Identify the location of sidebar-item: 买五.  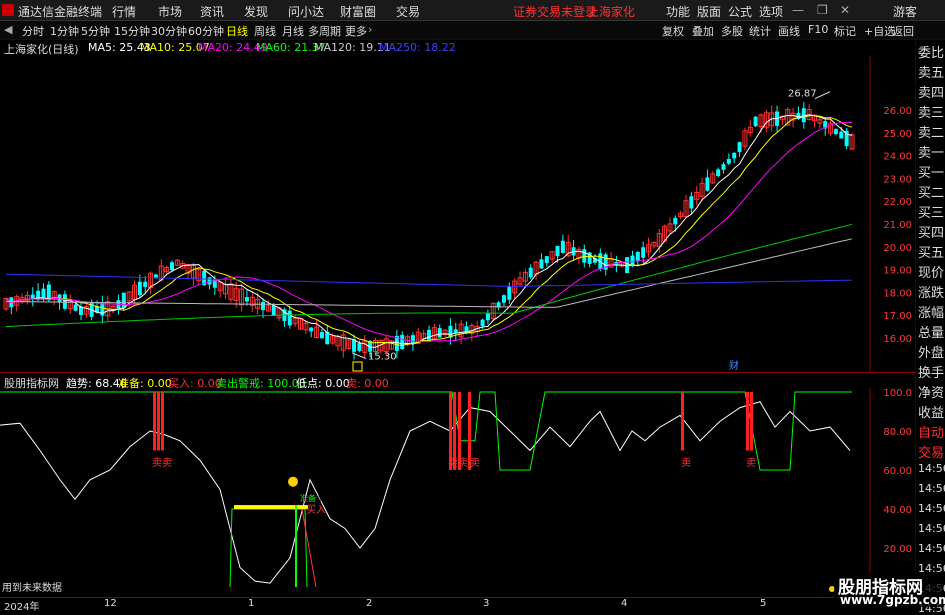
(931, 251).